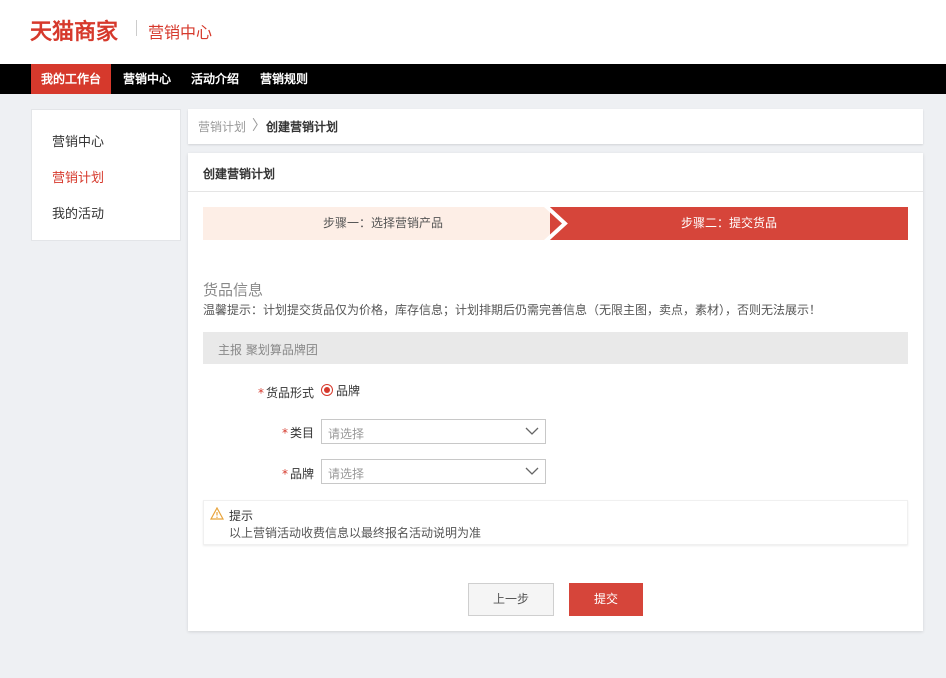 The width and height of the screenshot is (946, 678). What do you see at coordinates (555, 126) in the screenshot?
I see `breadcrumb: 营销计划 〉 创建营销计划` at bounding box center [555, 126].